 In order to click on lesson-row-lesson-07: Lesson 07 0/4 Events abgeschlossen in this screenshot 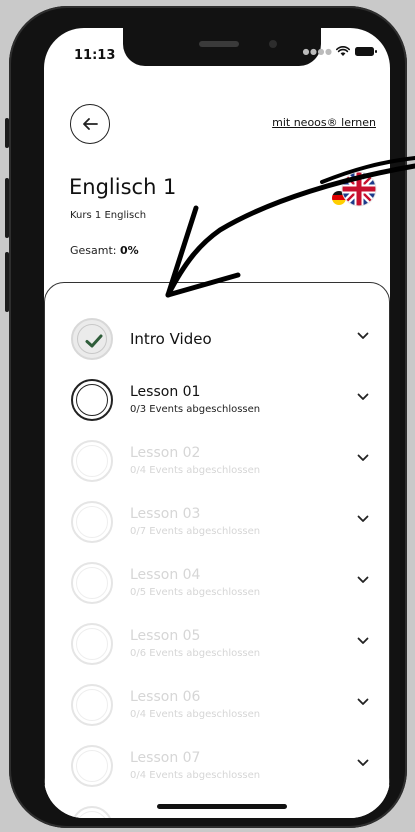, I will do `click(217, 766)`.